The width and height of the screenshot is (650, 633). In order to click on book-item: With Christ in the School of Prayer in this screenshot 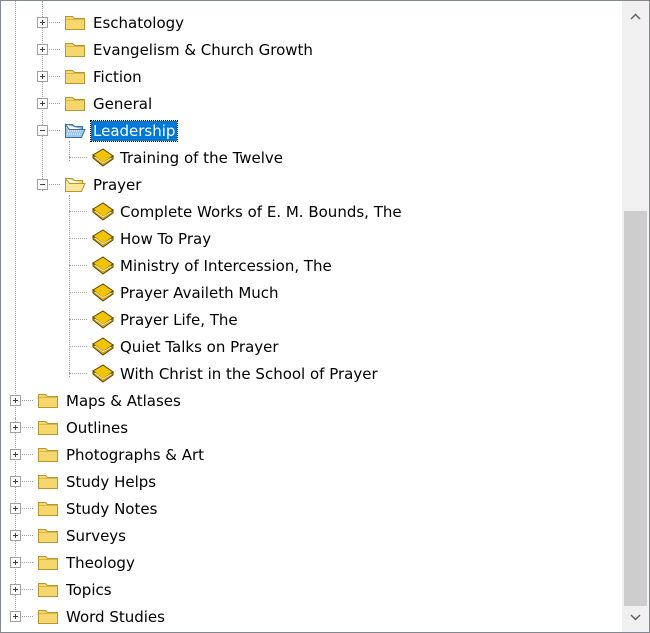, I will do `click(311, 374)`.